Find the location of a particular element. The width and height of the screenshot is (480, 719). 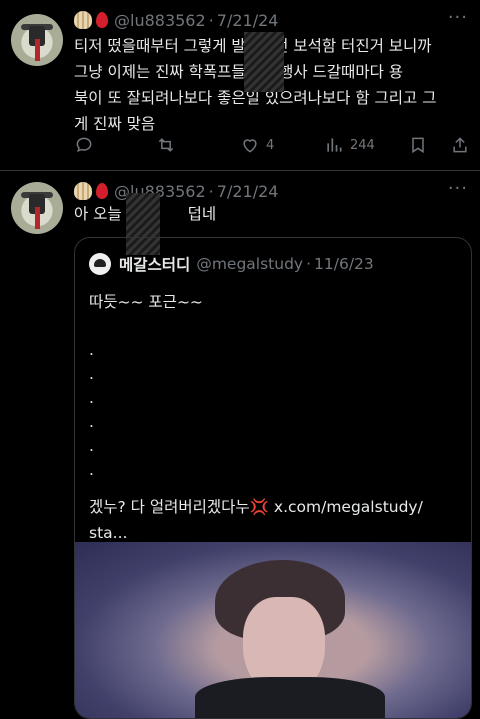

bookmark-button is located at coordinates (418, 145).